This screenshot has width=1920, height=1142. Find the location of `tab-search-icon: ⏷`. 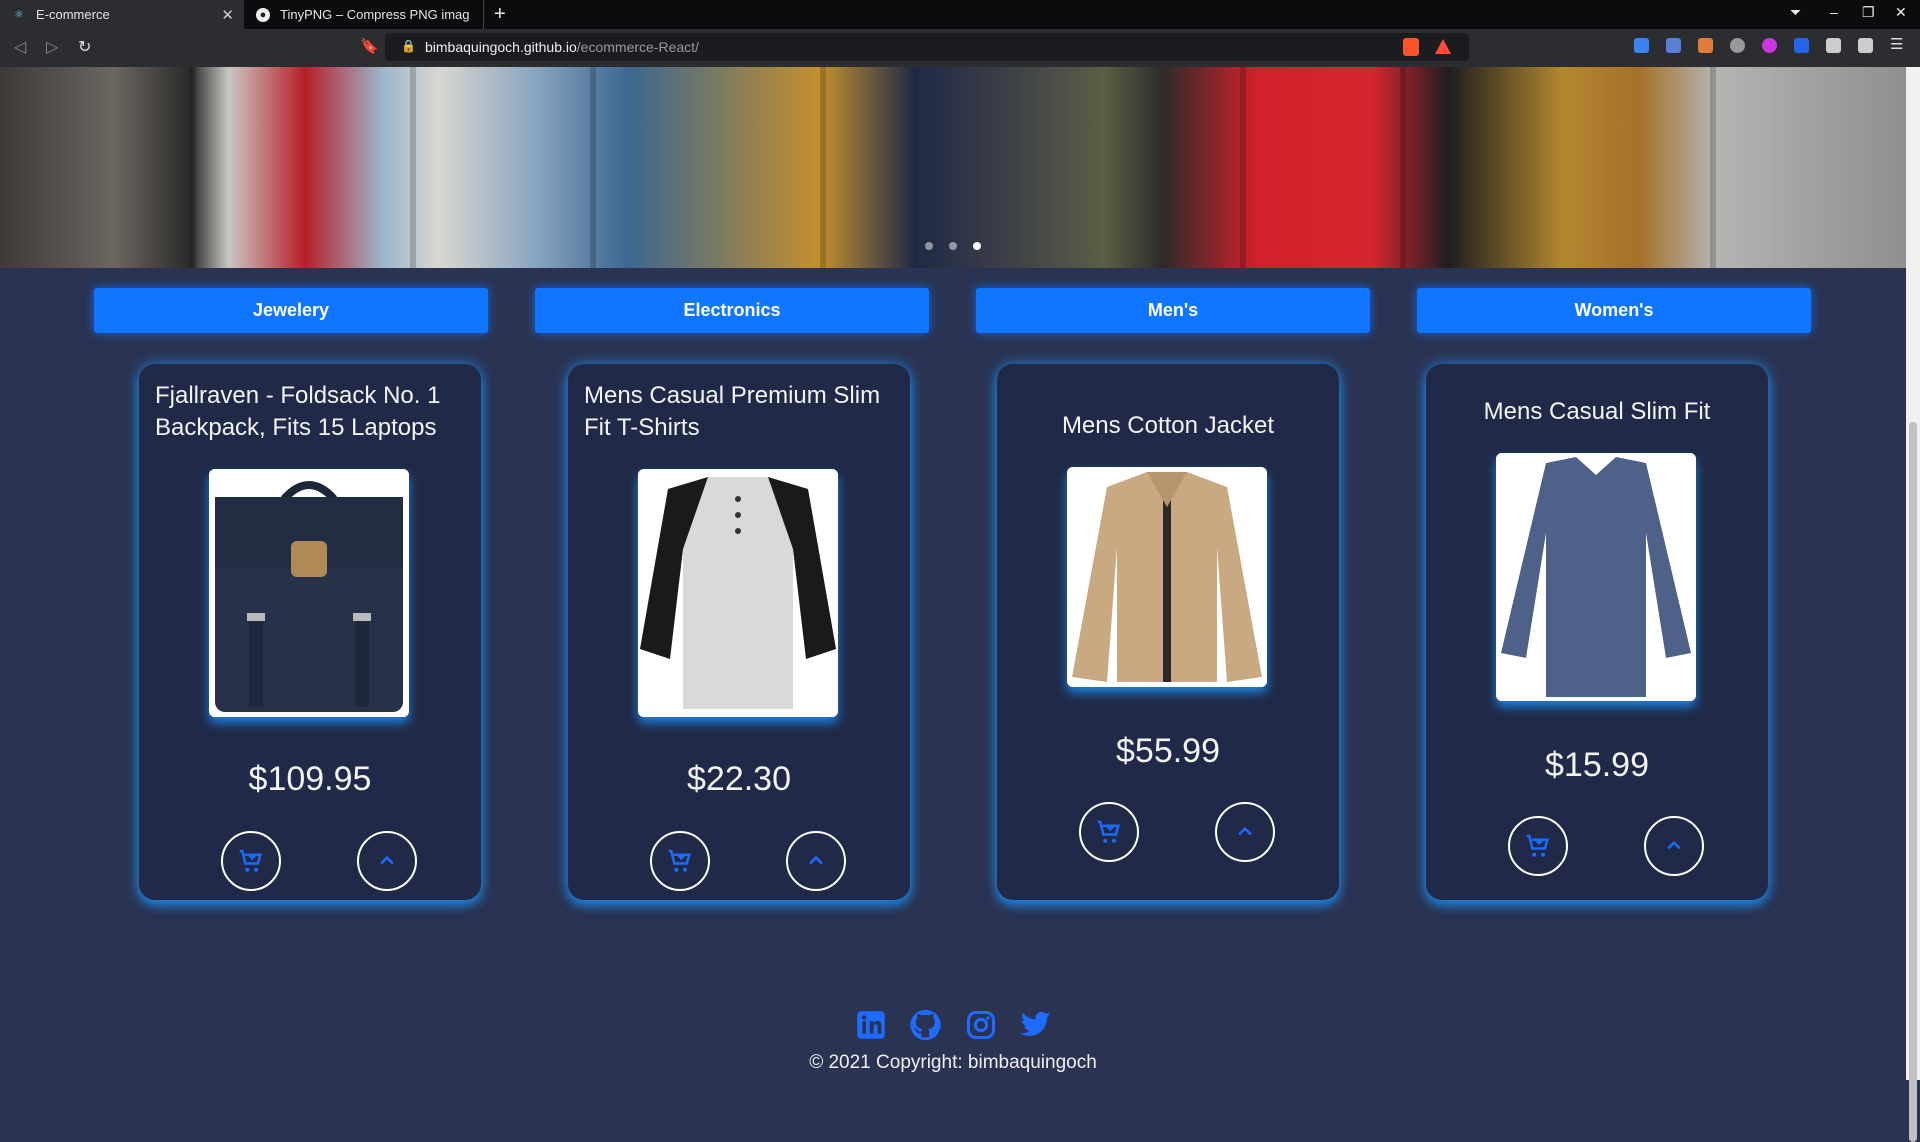

tab-search-icon: ⏷ is located at coordinates (1795, 12).